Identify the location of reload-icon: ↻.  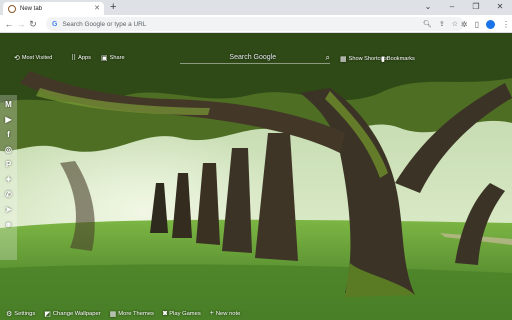
(33, 24).